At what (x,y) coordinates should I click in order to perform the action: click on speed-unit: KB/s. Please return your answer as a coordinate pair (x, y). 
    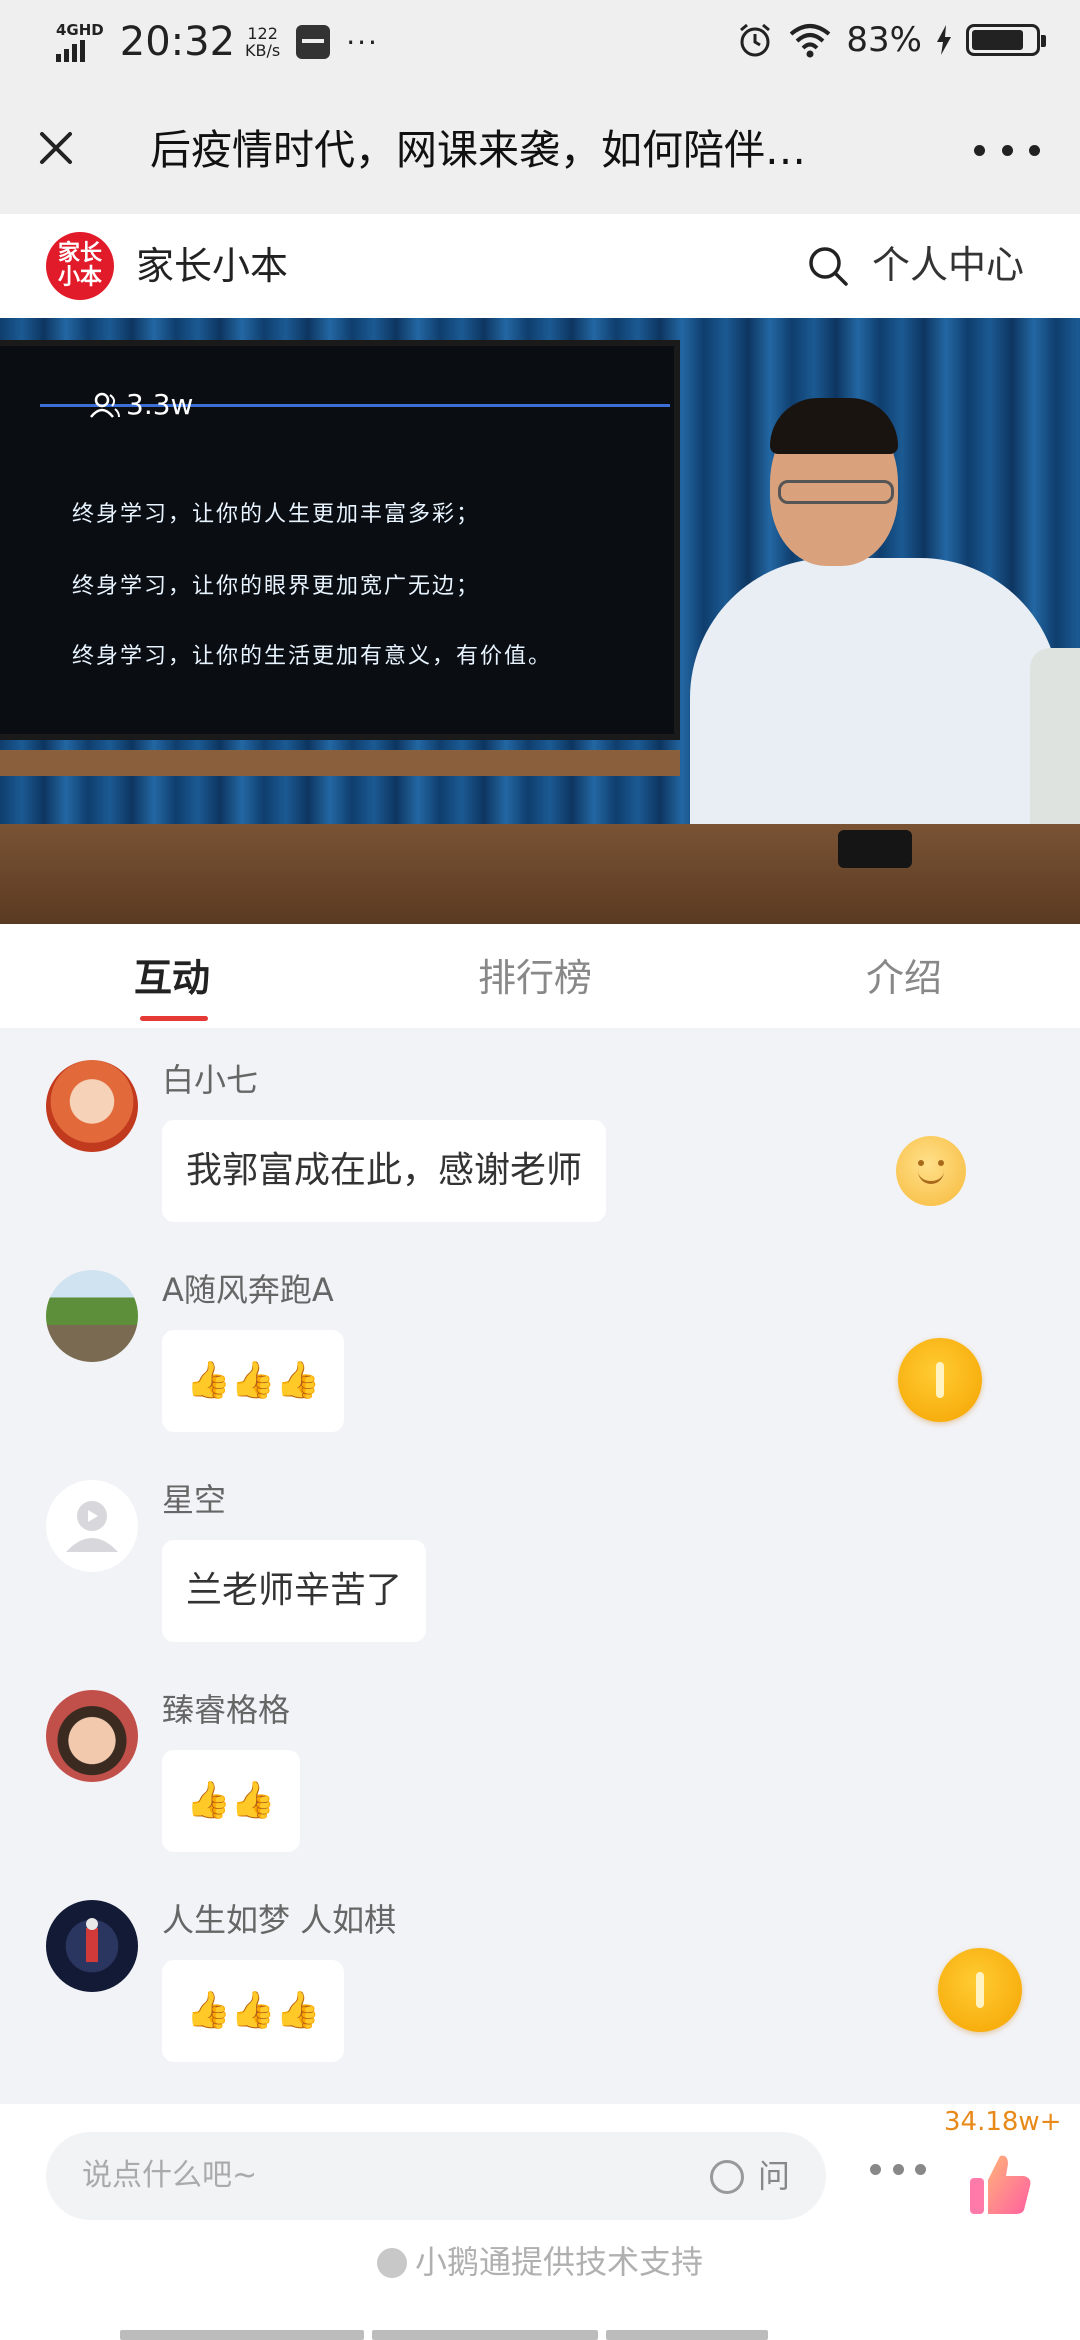
    Looking at the image, I should click on (263, 50).